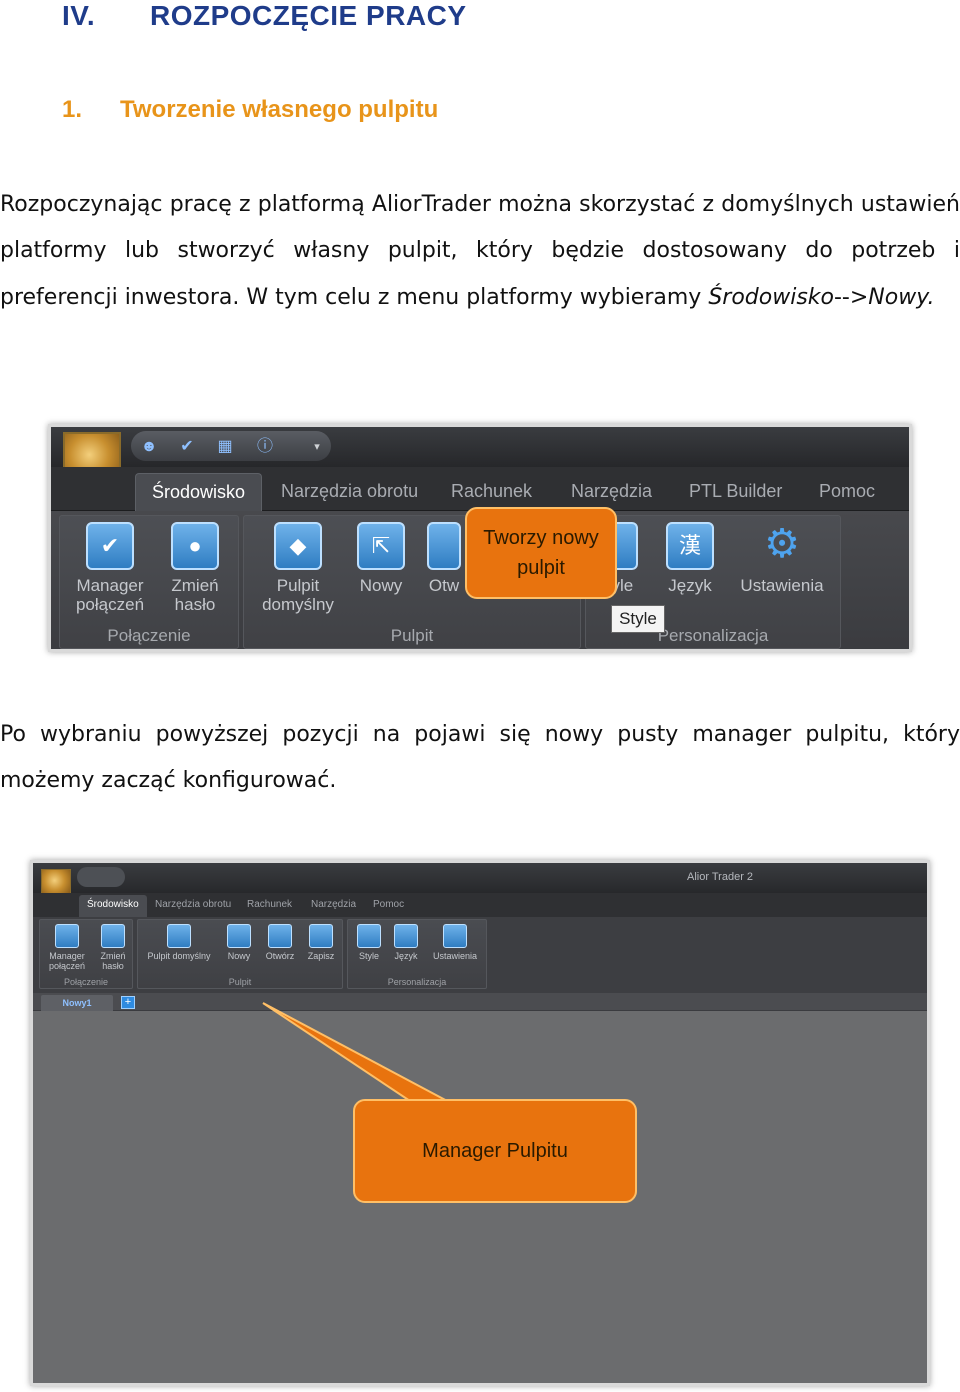 The height and width of the screenshot is (1392, 960). I want to click on subsection-heading: 1. Tworzenie własnego pulpitu, so click(250, 110).